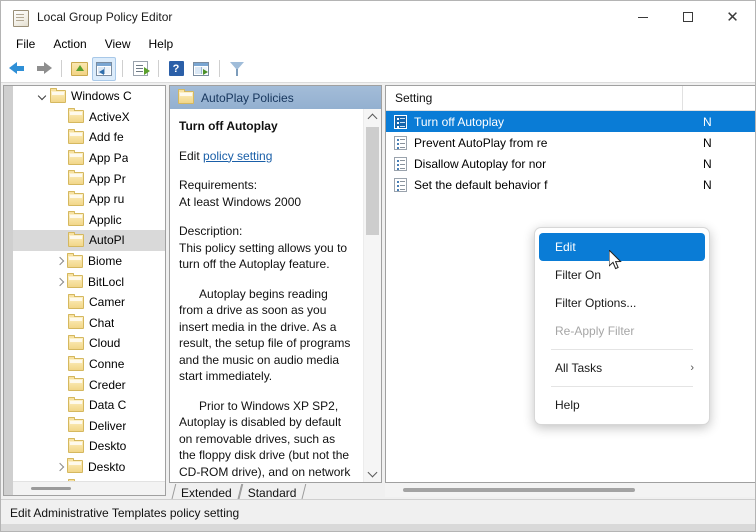  What do you see at coordinates (622, 405) in the screenshot?
I see `context-menu-help: Help` at bounding box center [622, 405].